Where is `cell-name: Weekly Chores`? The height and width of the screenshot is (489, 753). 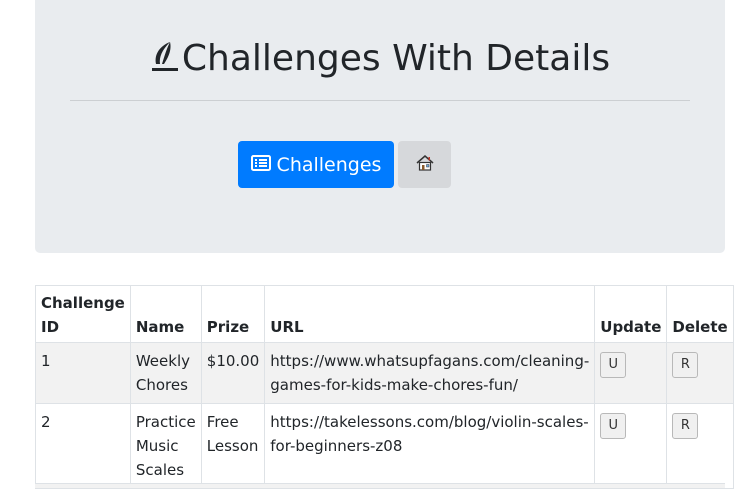 cell-name: Weekly Chores is located at coordinates (165, 373).